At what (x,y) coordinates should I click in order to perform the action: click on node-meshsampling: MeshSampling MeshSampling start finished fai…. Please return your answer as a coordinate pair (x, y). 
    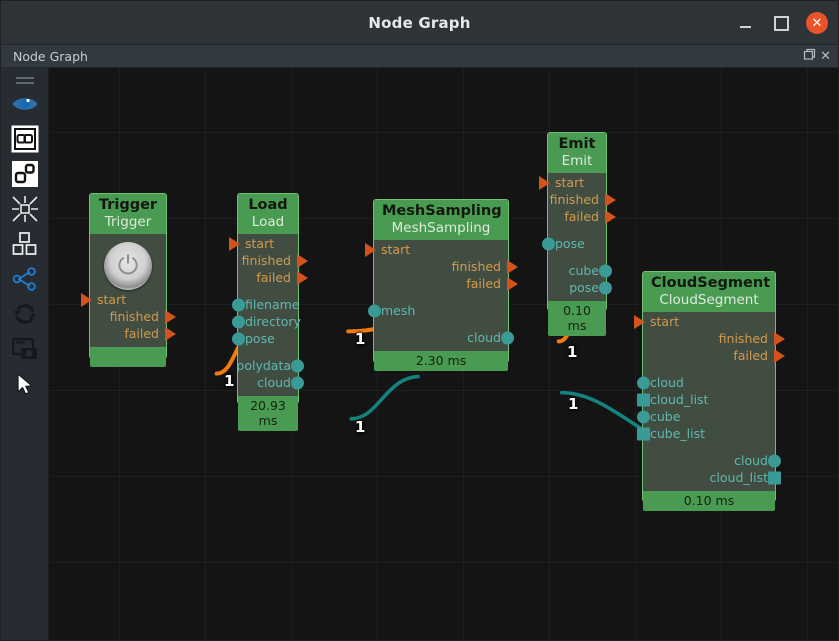
    Looking at the image, I should click on (441, 285).